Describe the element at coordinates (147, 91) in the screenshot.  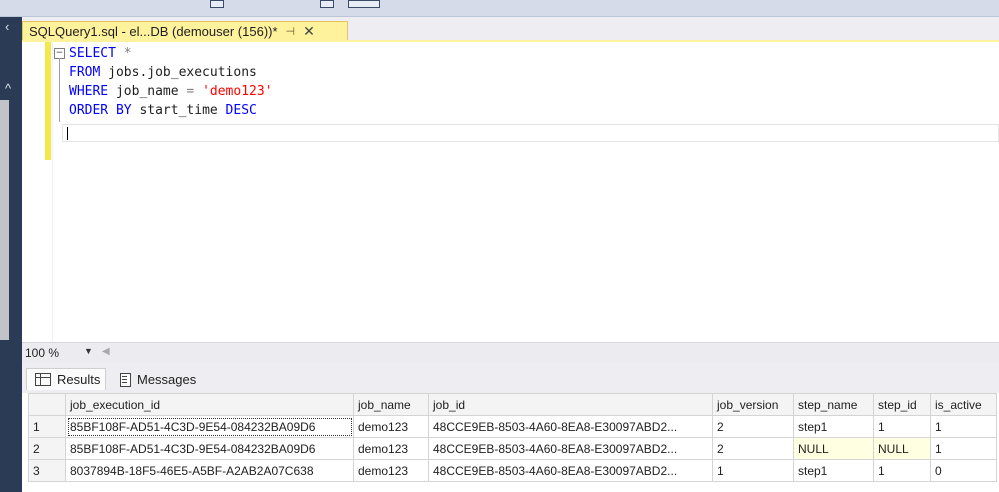
I see `sql-token: job_name` at that location.